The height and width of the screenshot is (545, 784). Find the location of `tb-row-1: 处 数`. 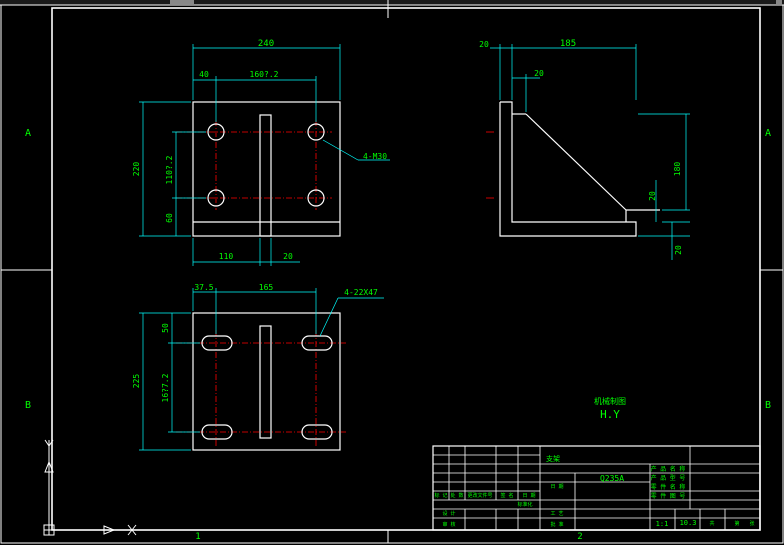

tb-row-1: 处 数 is located at coordinates (456, 495).